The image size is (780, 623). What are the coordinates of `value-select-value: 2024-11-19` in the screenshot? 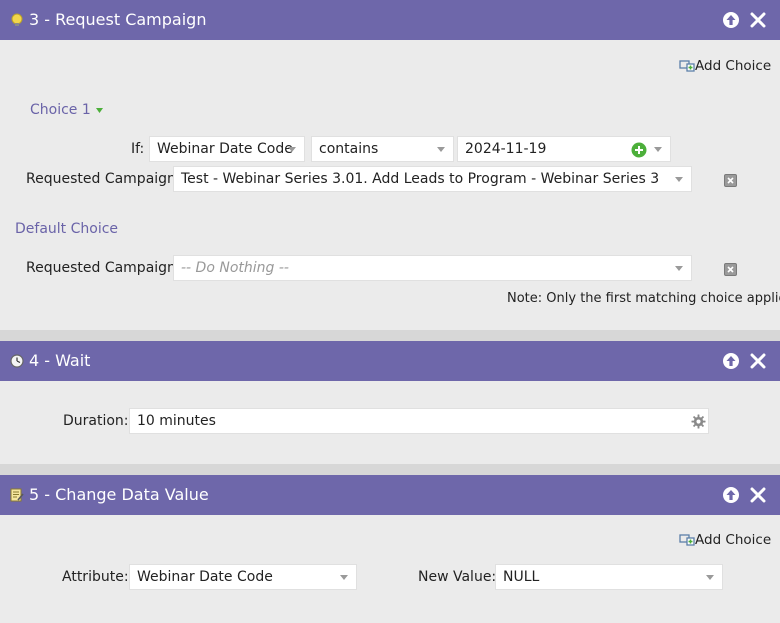 It's located at (506, 149).